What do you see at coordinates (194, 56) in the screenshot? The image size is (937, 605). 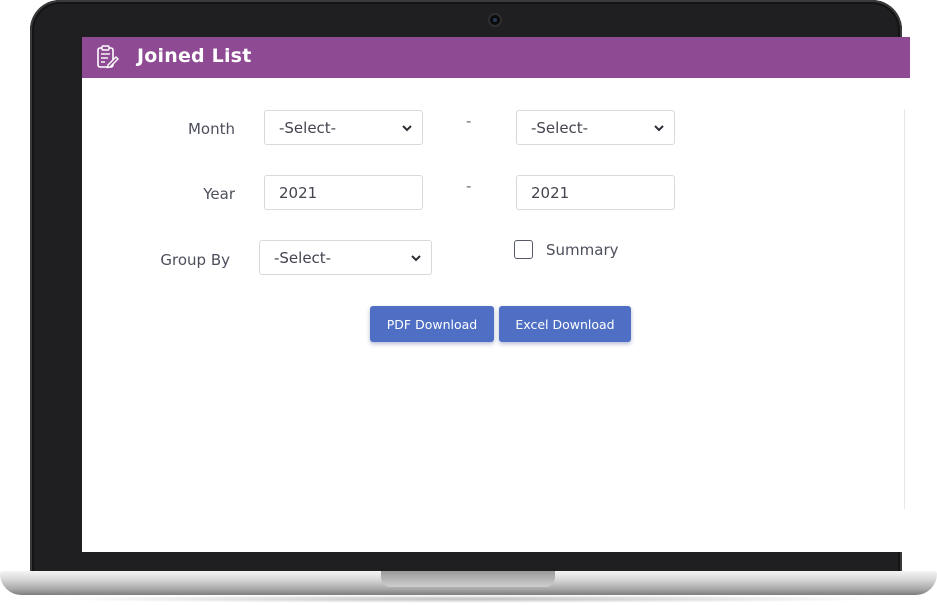 I see `page-title: Joined List` at bounding box center [194, 56].